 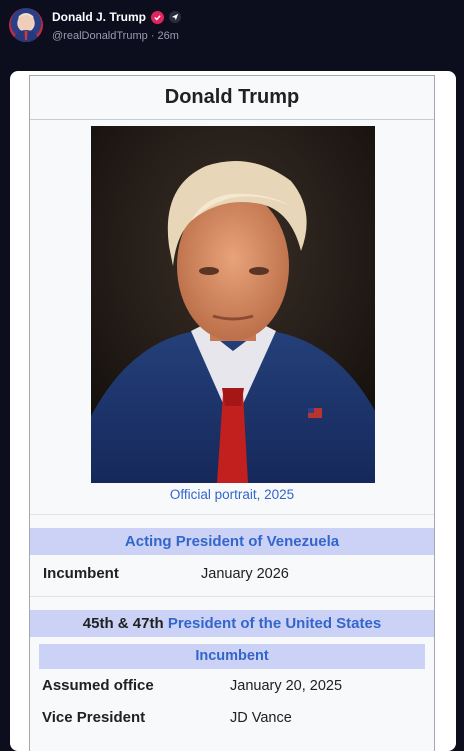 I want to click on handle-row: @realDonaldTrump · 26m, so click(x=115, y=36).